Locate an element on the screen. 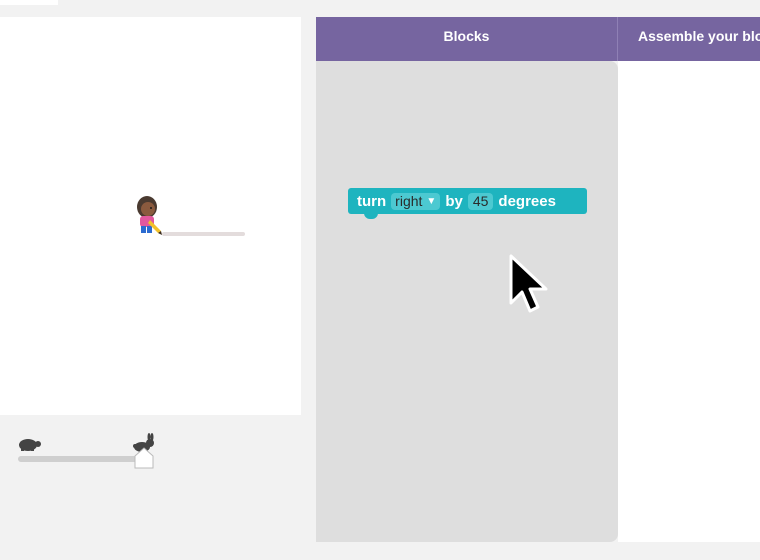 Image resolution: width=760 pixels, height=560 pixels. artist-character-icon is located at coordinates (149, 215).